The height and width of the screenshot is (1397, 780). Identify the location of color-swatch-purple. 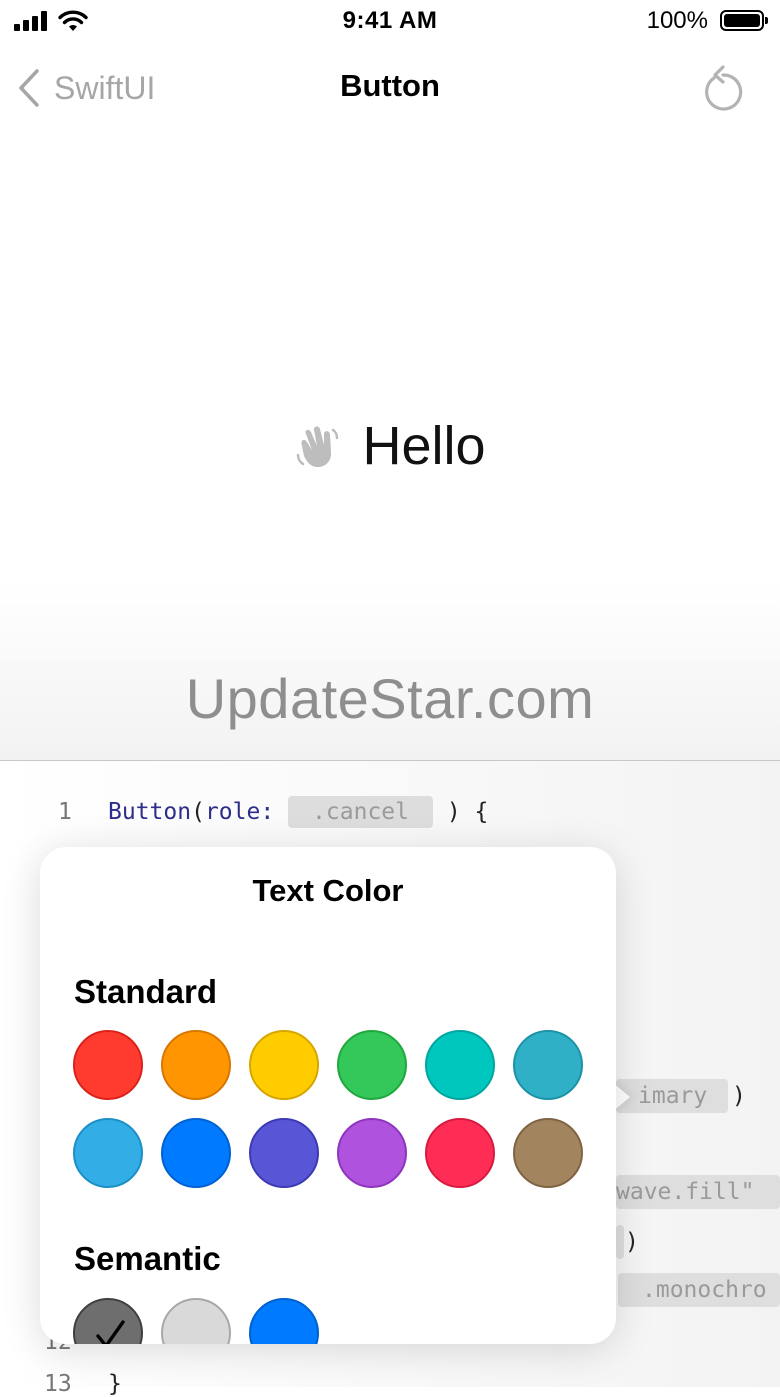
(372, 1153).